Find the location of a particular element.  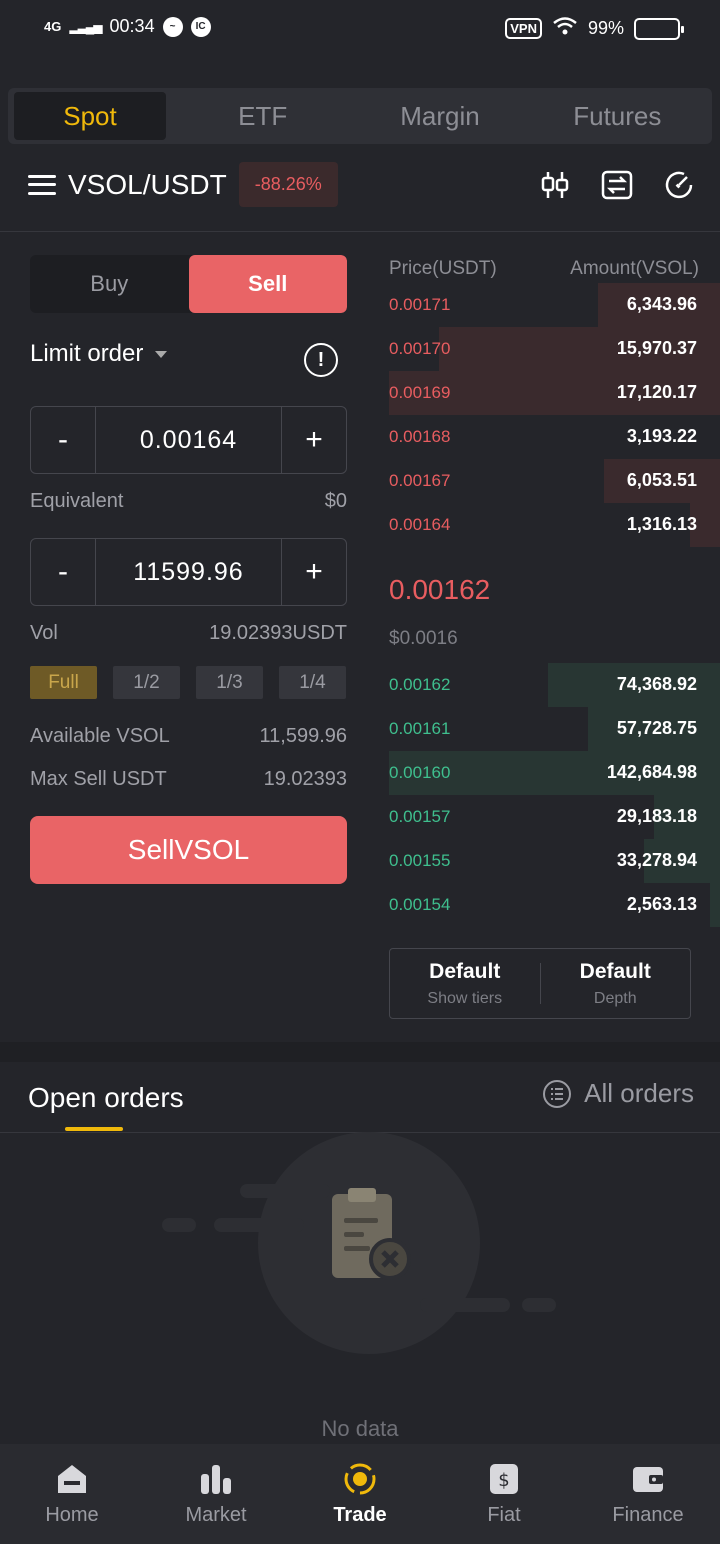

amount-fractions: Full 1/2 1/3 1/4 is located at coordinates (188, 682).